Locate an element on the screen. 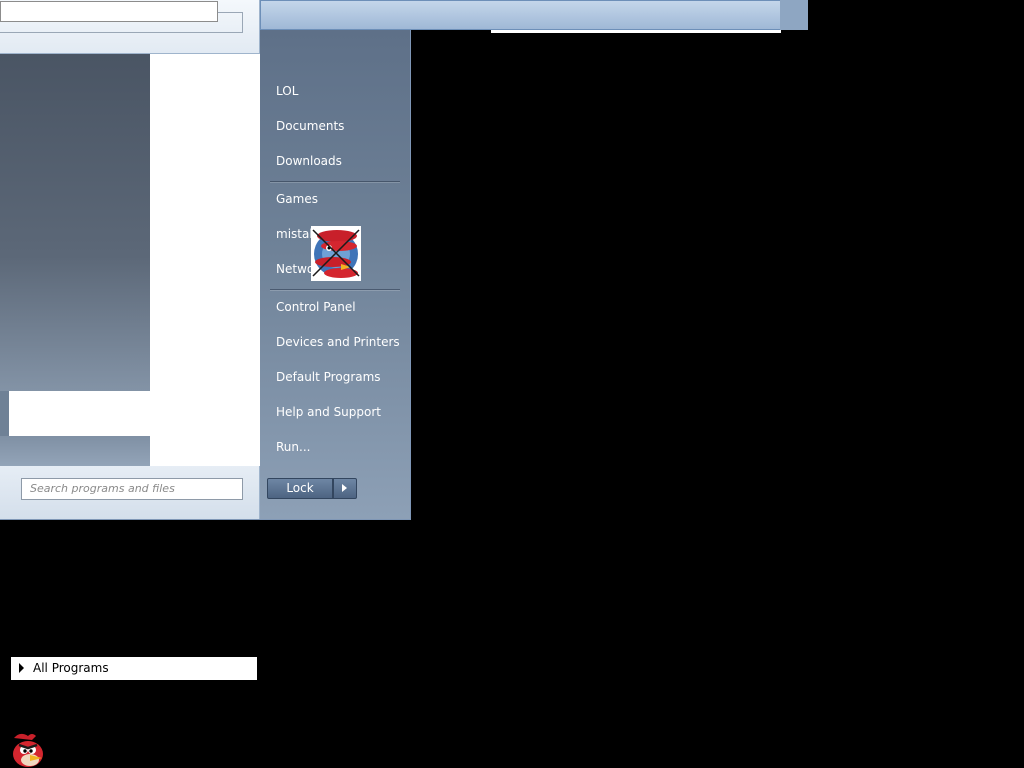 This screenshot has height=768, width=1024. menu-item-network: Netwo is located at coordinates (295, 269).